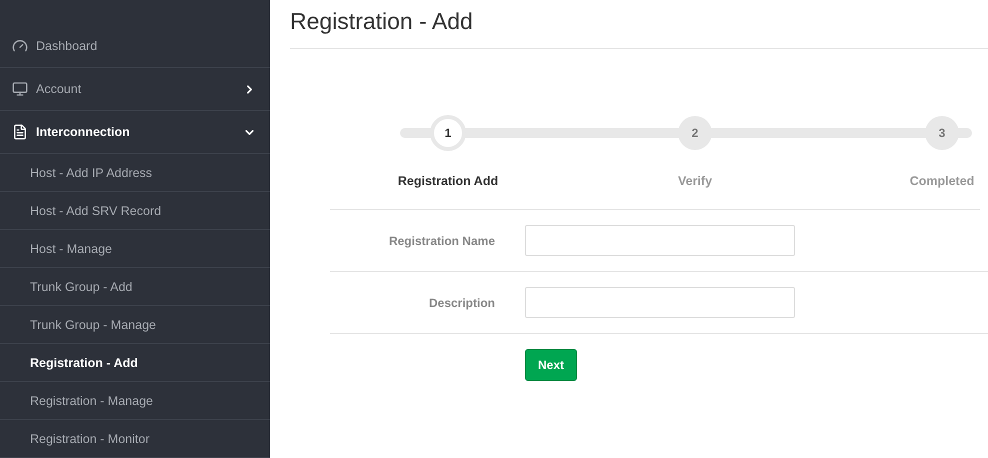 The image size is (988, 458). I want to click on step-label: Verify, so click(695, 181).